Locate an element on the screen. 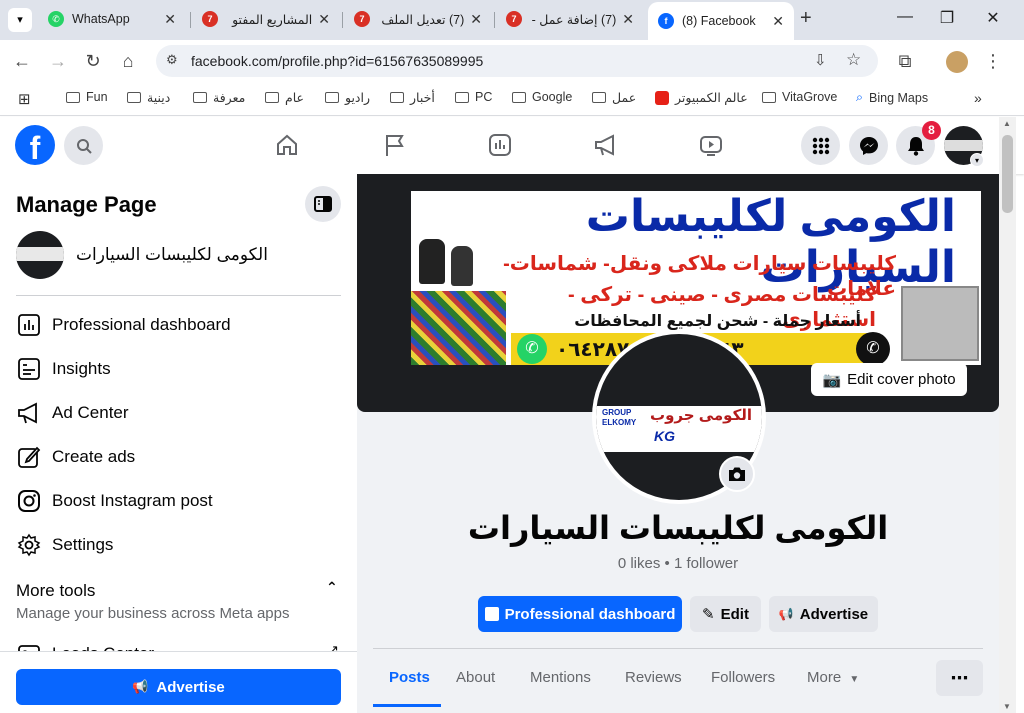 The image size is (1024, 713). menu-ad-center: Ad Center is located at coordinates (72, 413).